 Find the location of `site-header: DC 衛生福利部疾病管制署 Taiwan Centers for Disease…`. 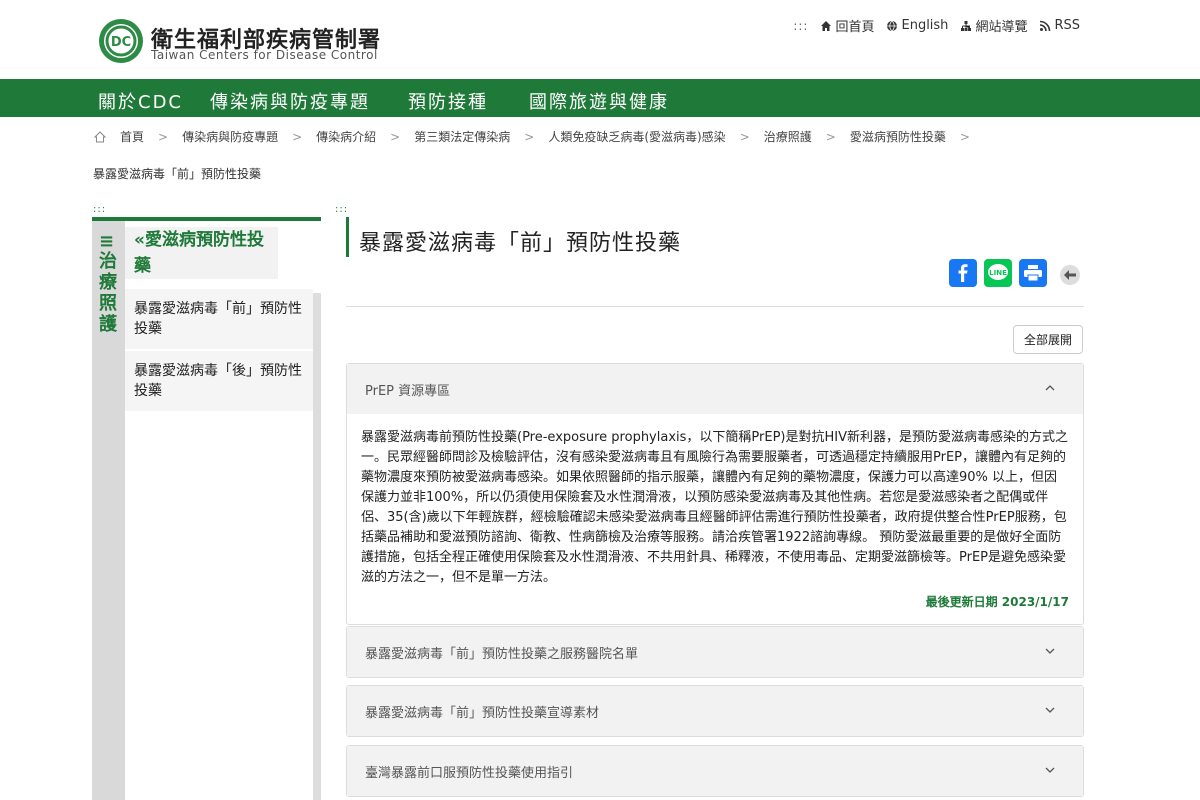

site-header: DC 衛生福利部疾病管制署 Taiwan Centers for Disease… is located at coordinates (600, 39).